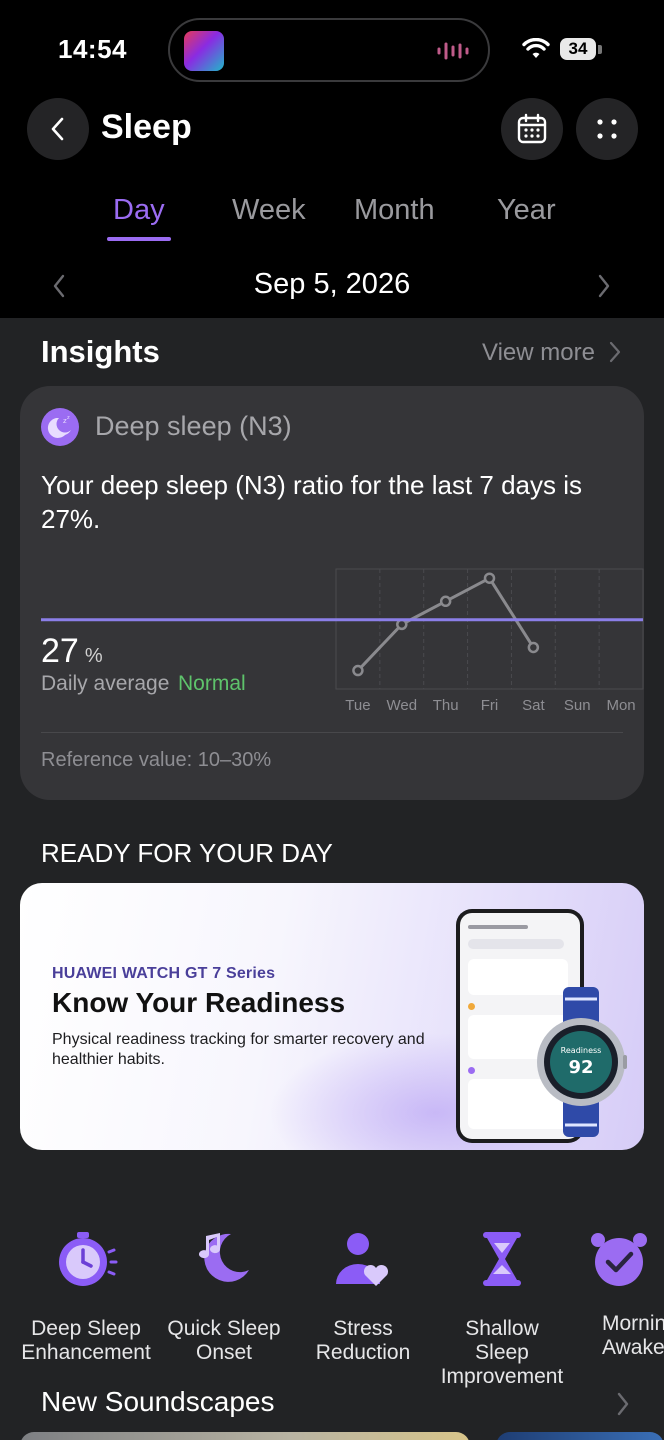 The height and width of the screenshot is (1440, 664). Describe the element at coordinates (502, 1352) in the screenshot. I see `shortcut-label: Shallow Sleep Improvement` at that location.